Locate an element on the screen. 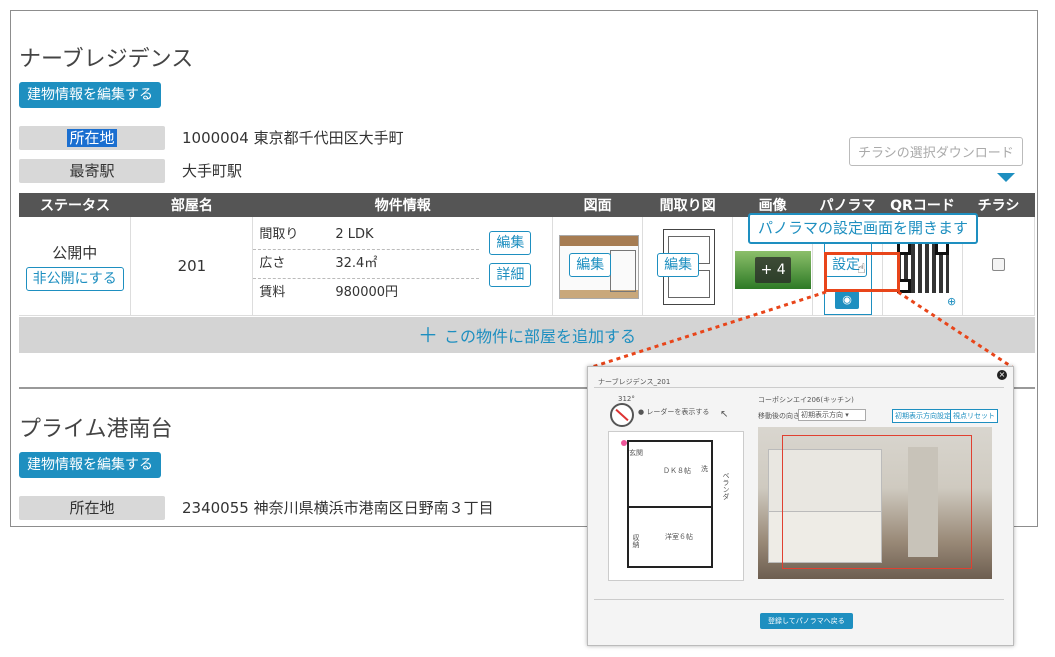  radar-toggle: ● レーダーを表示する is located at coordinates (673, 412).